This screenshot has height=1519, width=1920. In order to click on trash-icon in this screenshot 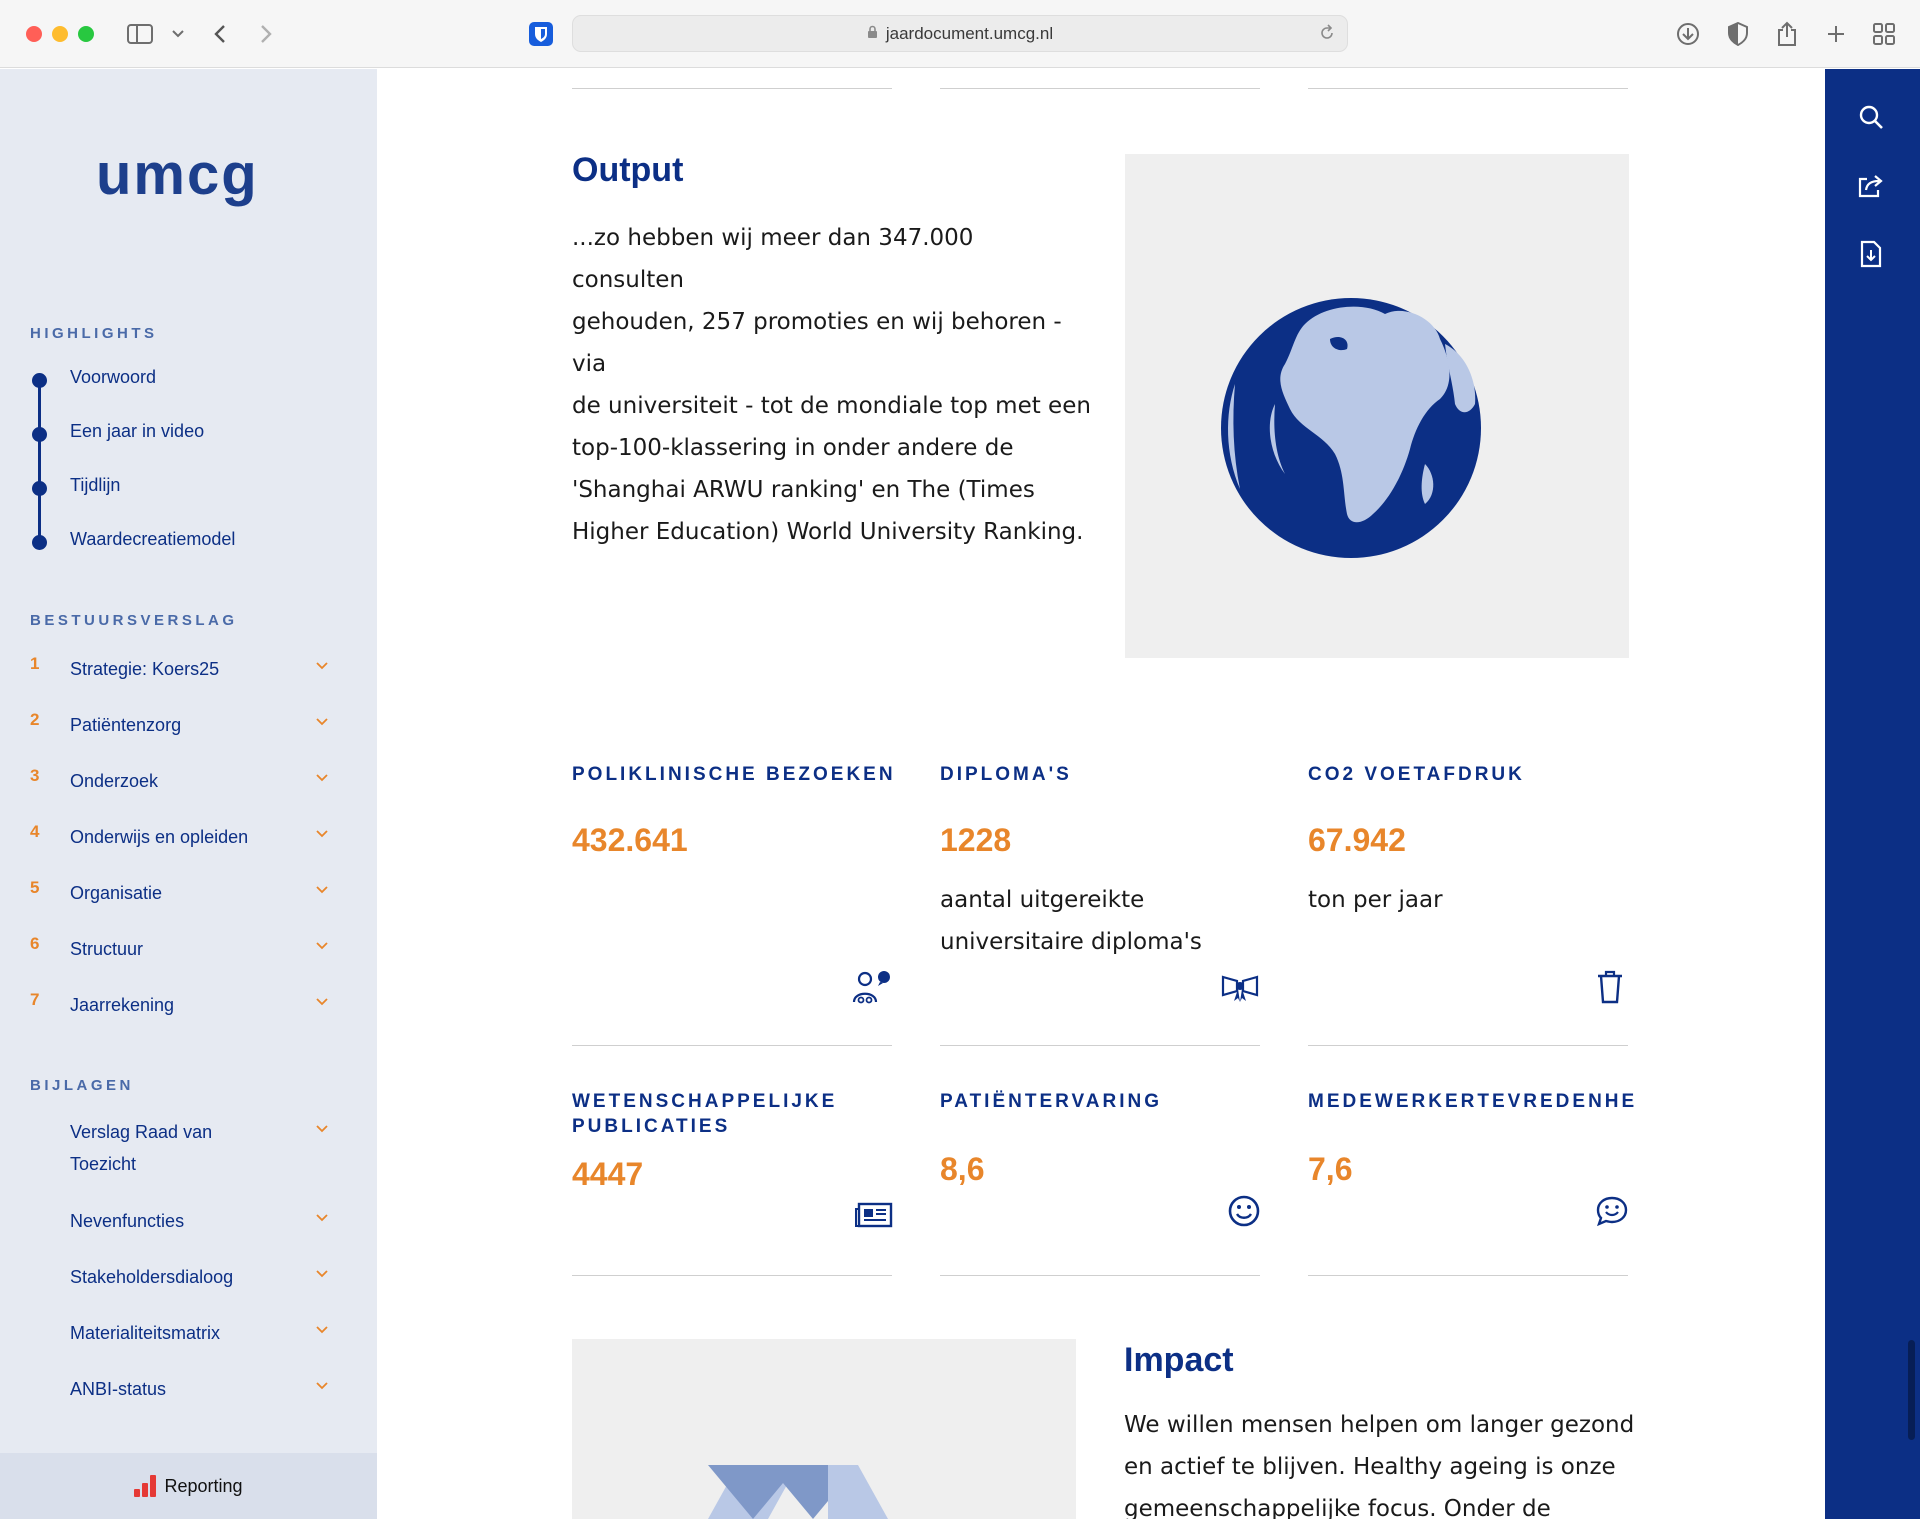, I will do `click(1610, 987)`.